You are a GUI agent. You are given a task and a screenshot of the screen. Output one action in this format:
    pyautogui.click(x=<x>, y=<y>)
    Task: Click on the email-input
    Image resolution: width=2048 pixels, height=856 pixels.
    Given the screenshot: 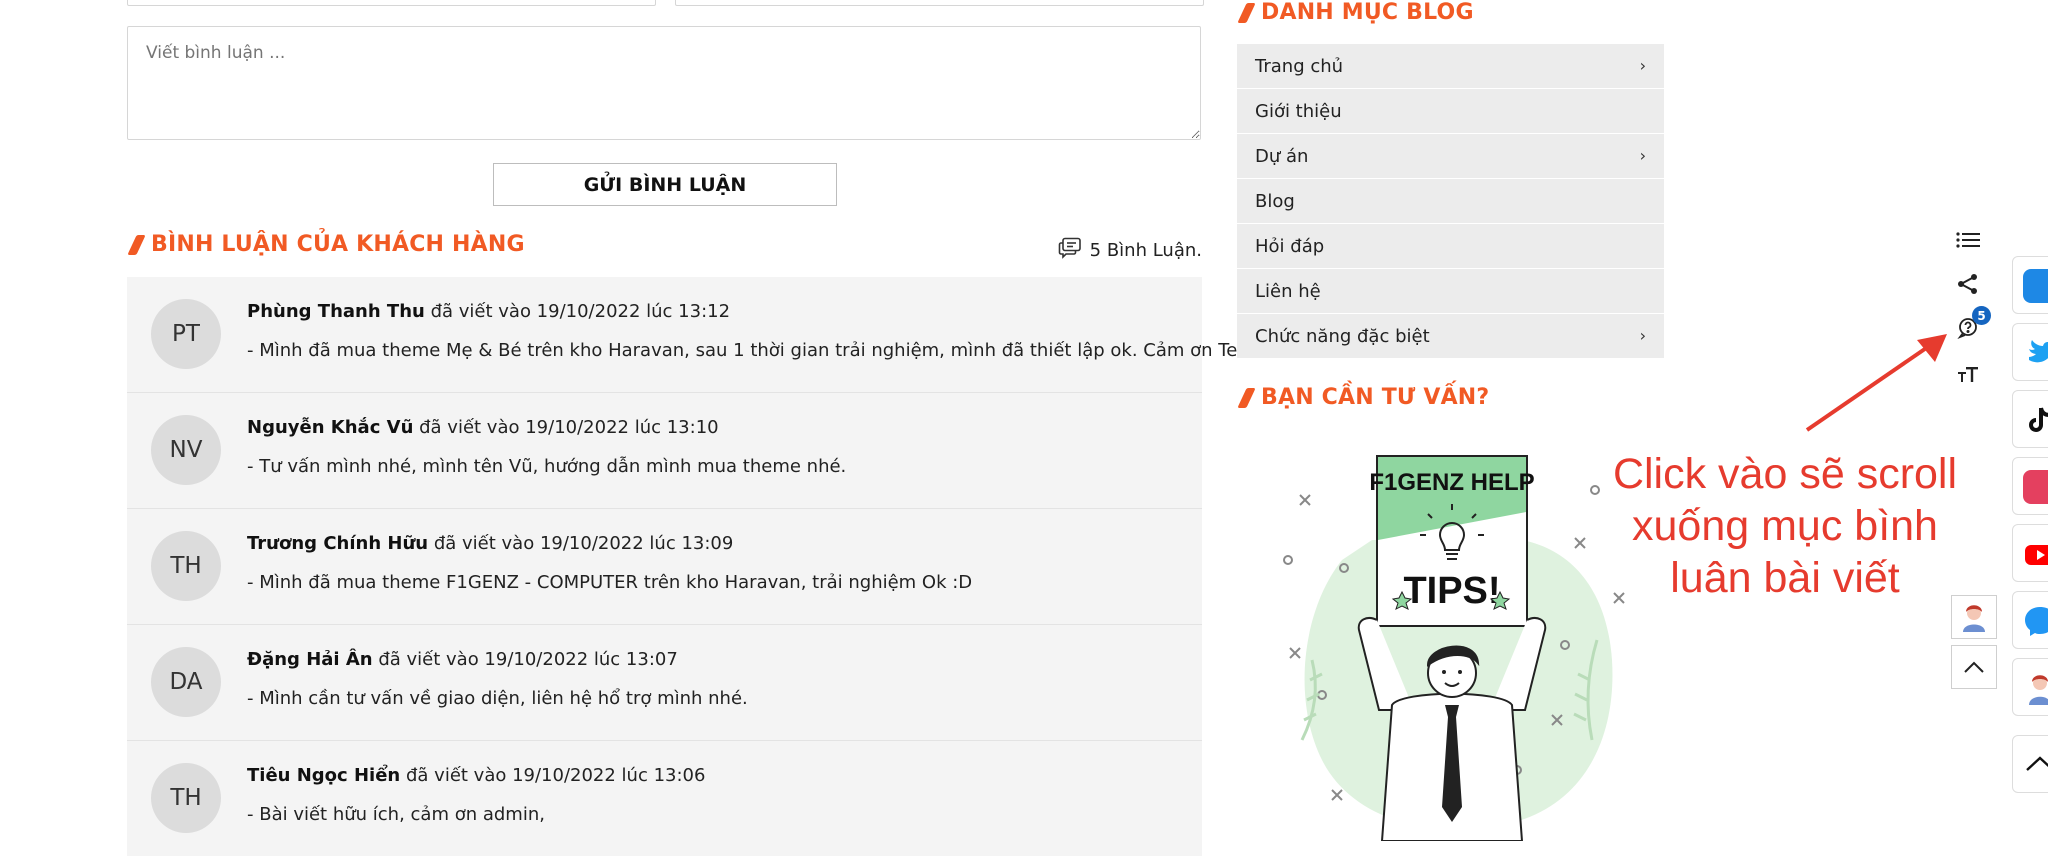 What is the action you would take?
    pyautogui.click(x=939, y=3)
    